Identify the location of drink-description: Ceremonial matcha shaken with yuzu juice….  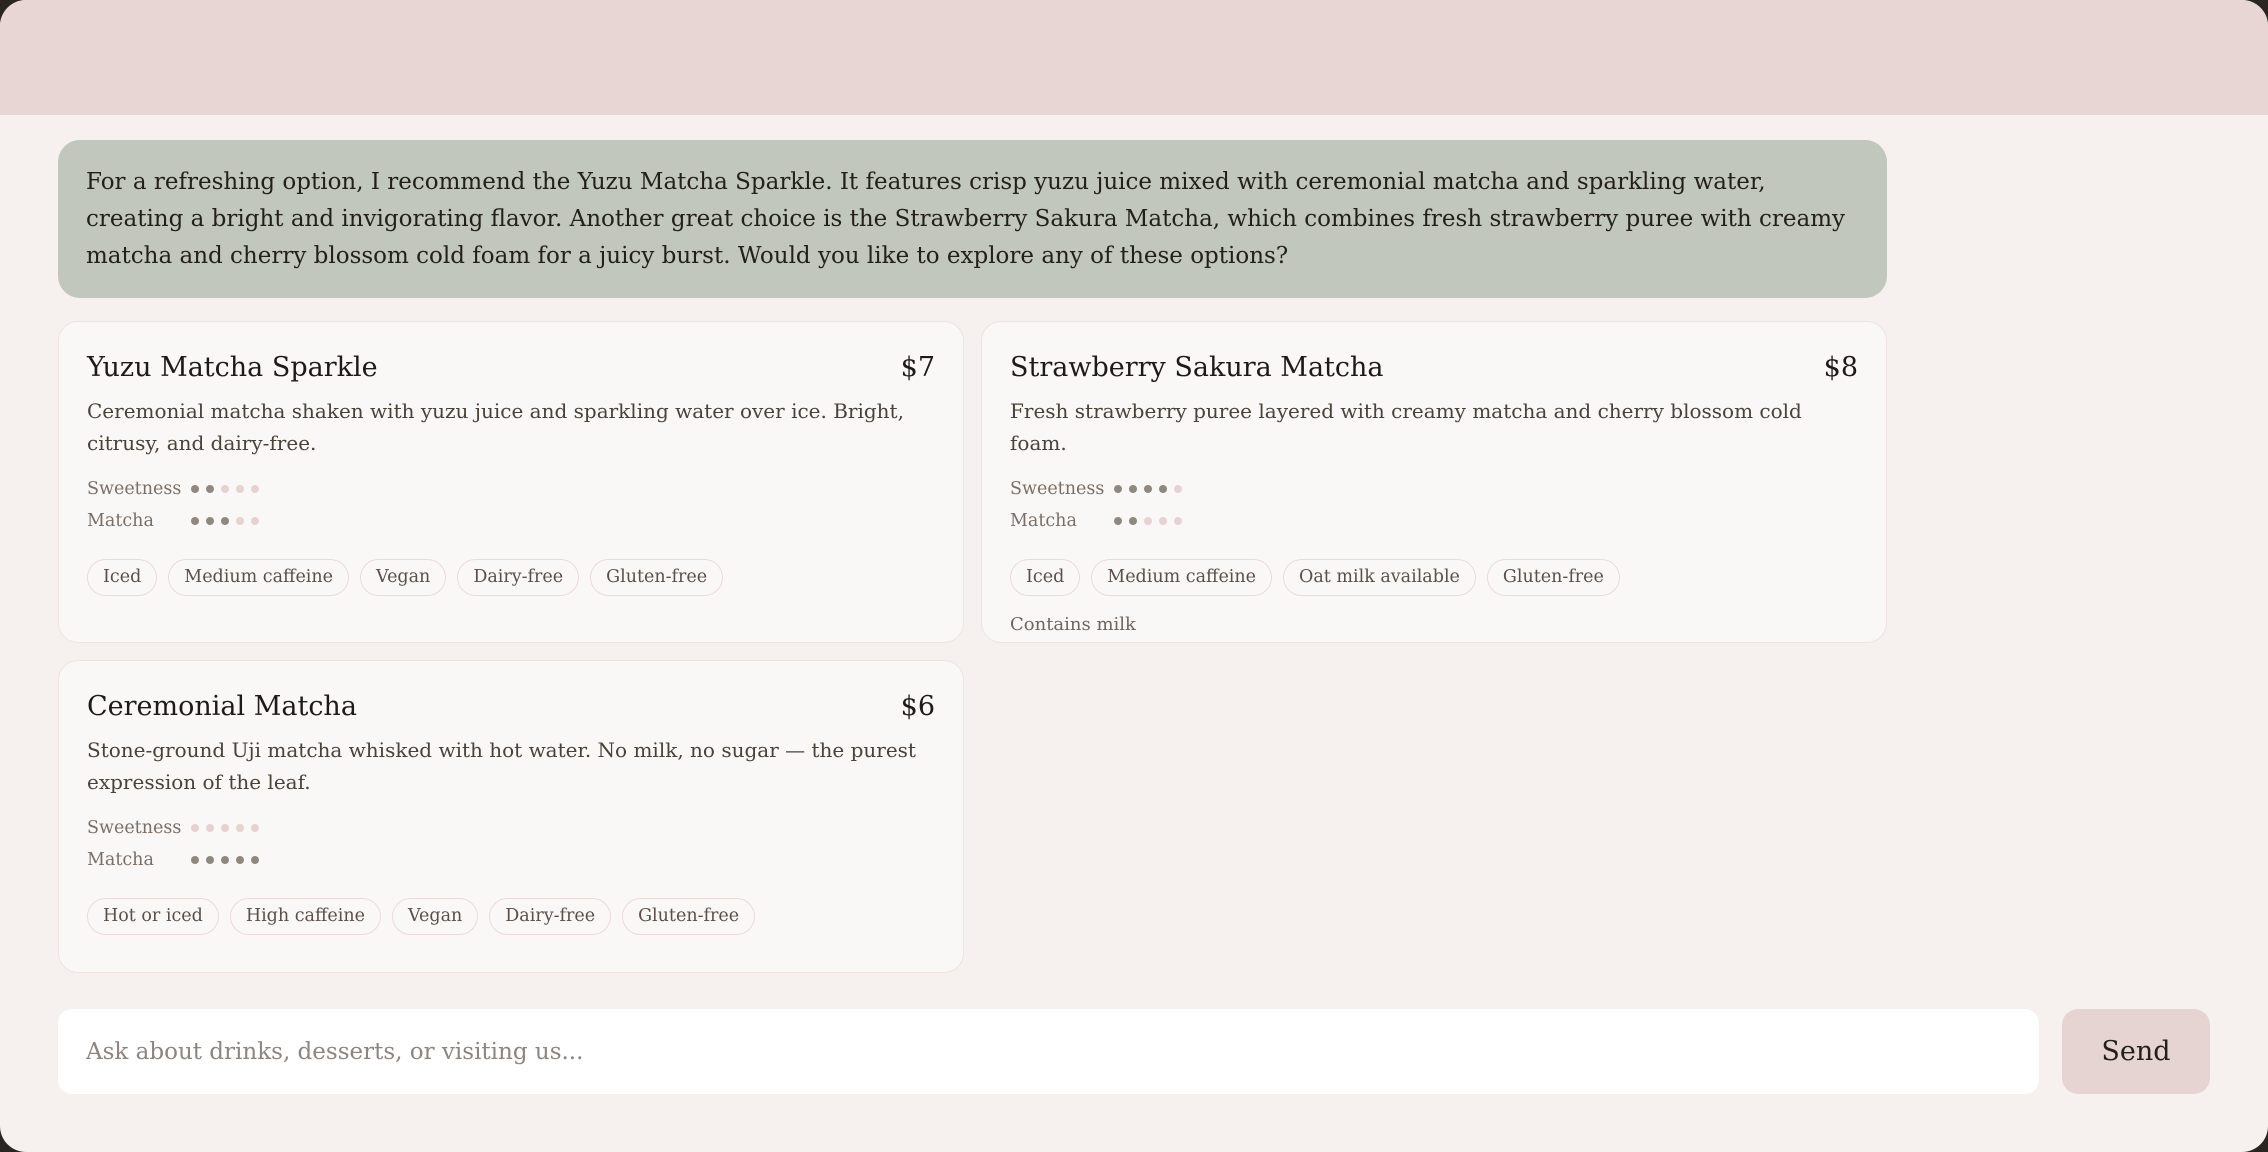
(495, 427).